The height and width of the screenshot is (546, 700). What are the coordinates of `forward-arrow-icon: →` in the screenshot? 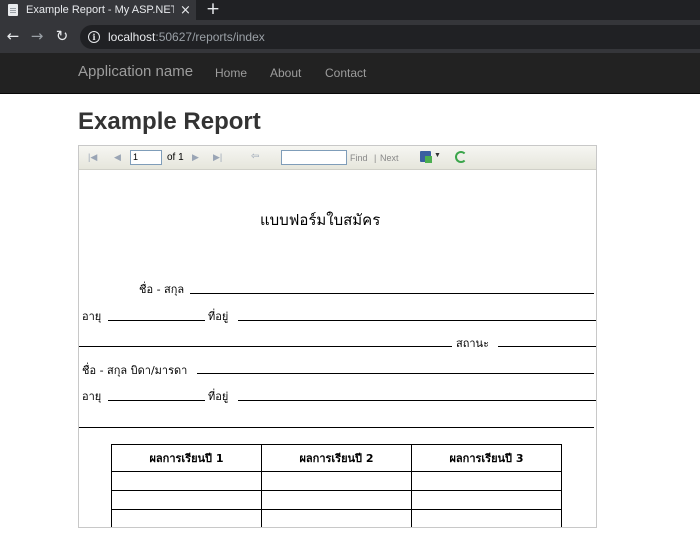 It's located at (37, 36).